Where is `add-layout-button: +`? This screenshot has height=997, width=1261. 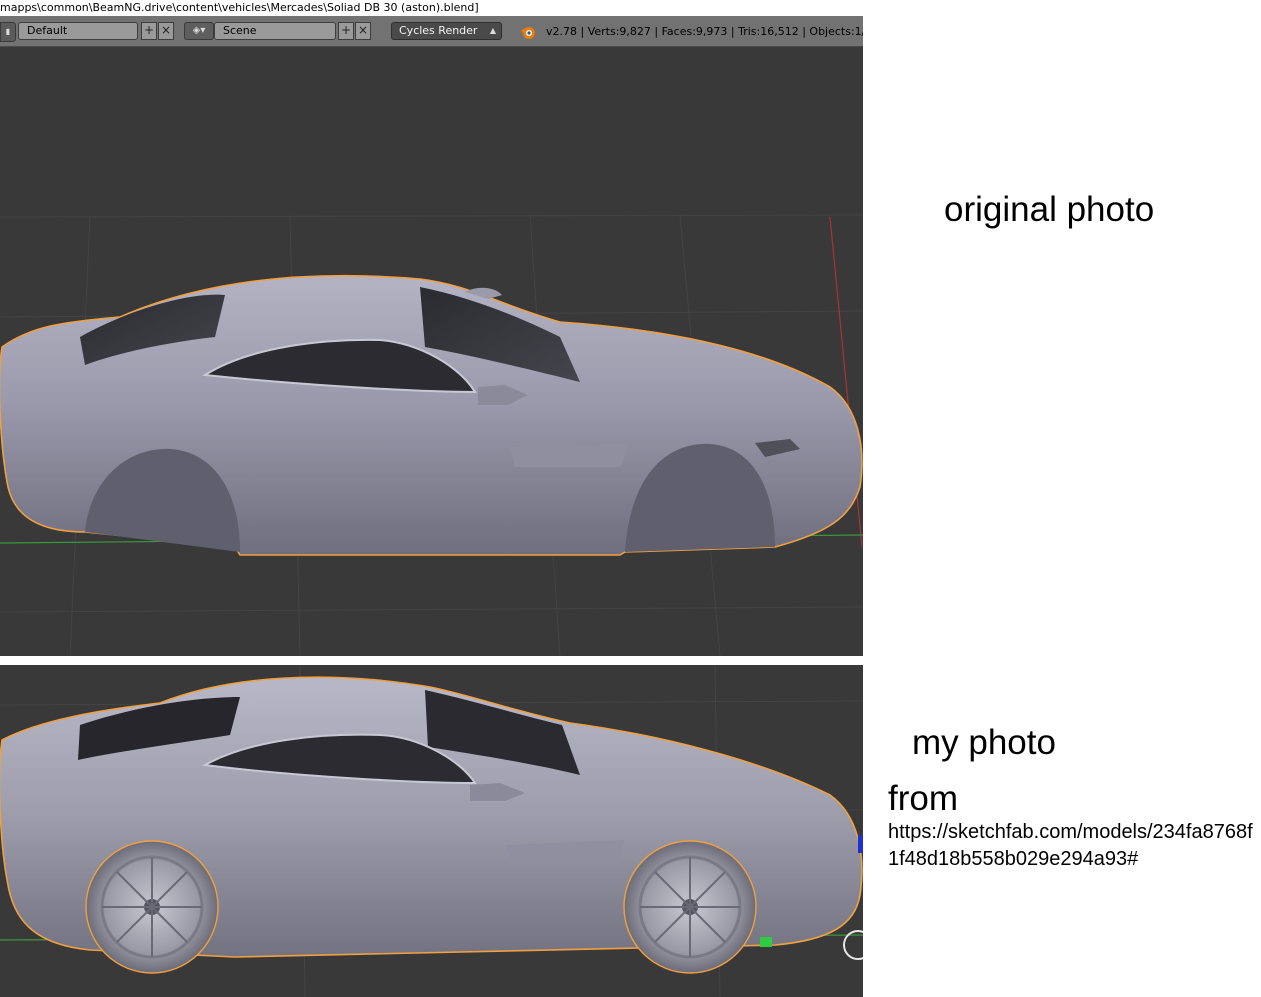
add-layout-button: + is located at coordinates (149, 31).